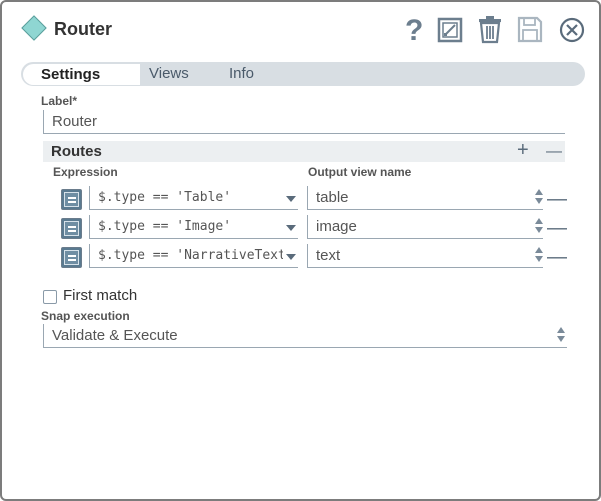 The height and width of the screenshot is (501, 601). Describe the element at coordinates (74, 121) in the screenshot. I see `label-field-value: Router` at that location.